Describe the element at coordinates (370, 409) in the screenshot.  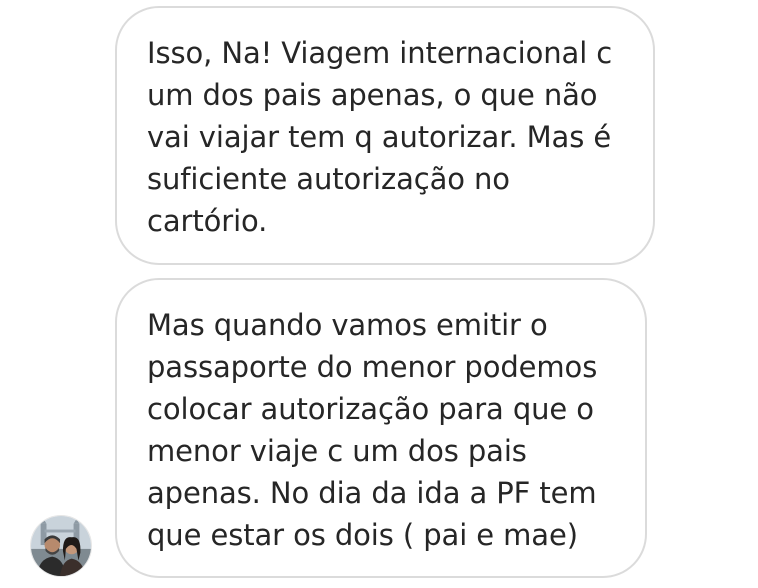
I see `message-text-line: colocar autorização para que o` at that location.